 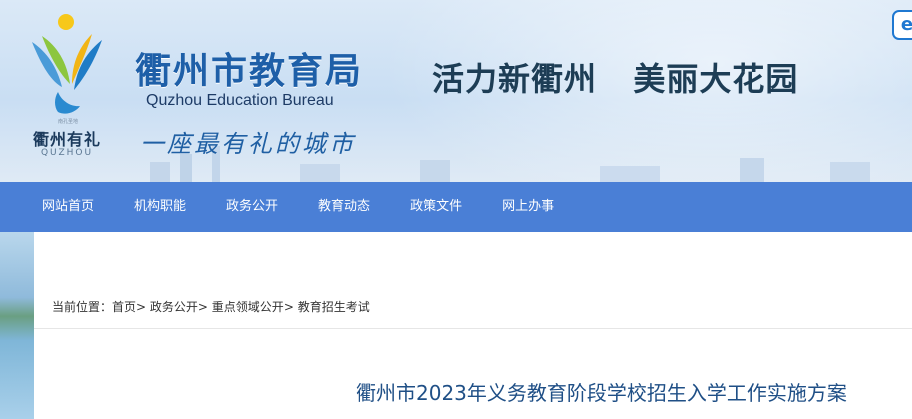 What do you see at coordinates (436, 207) in the screenshot?
I see `nav-item-policy: 政策文件` at bounding box center [436, 207].